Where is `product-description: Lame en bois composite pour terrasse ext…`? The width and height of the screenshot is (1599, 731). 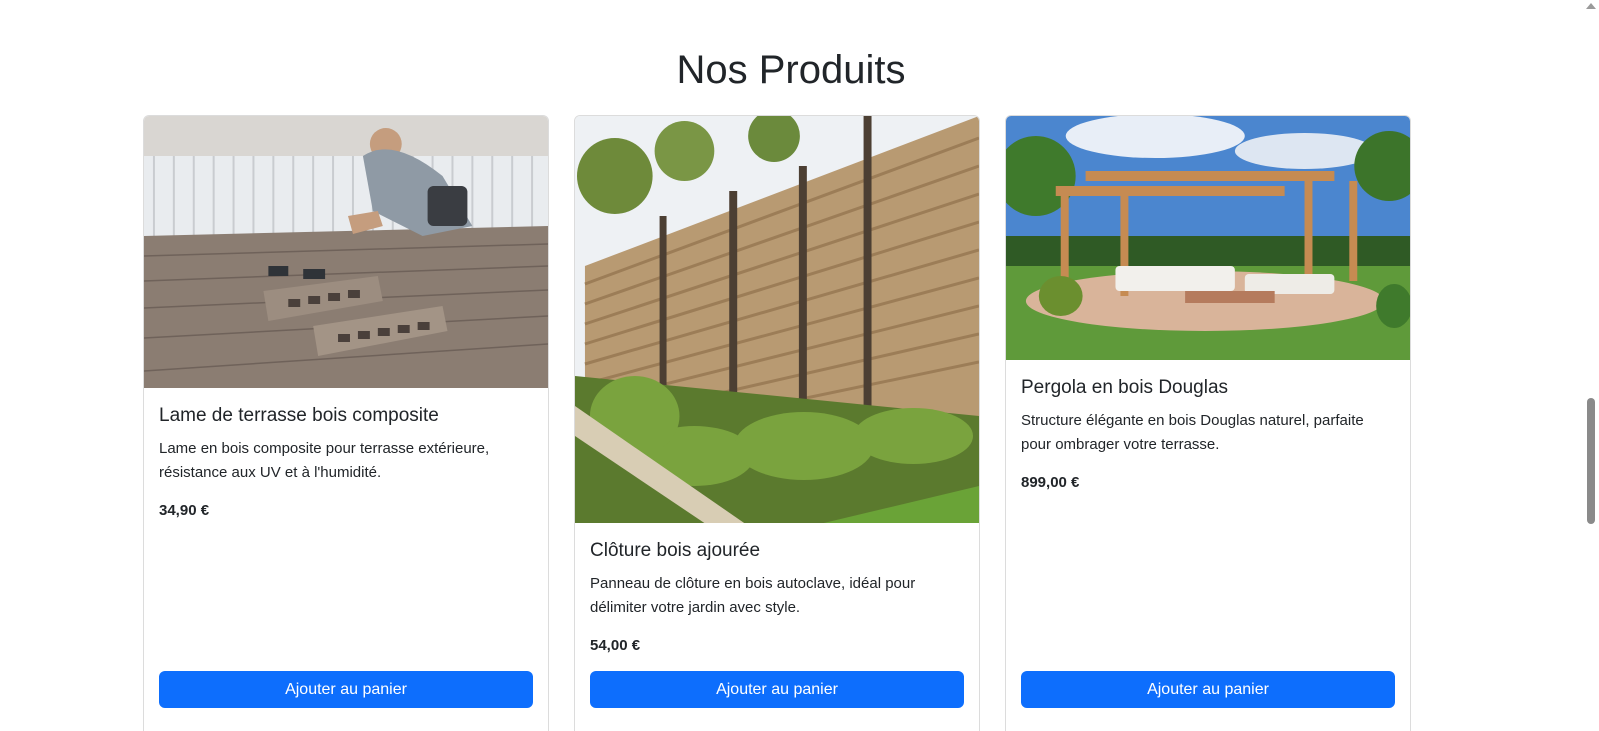
product-description: Lame en bois composite pour terrasse ext… is located at coordinates (324, 460).